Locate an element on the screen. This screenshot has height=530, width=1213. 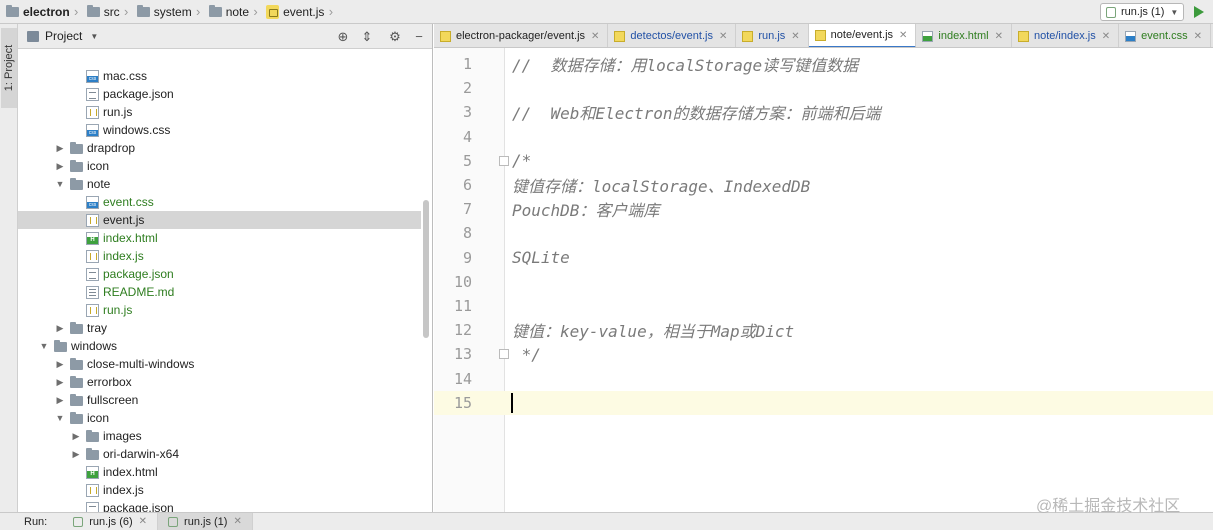
tree-item: ▶ close-multi-windows is located at coordinates (219, 364).